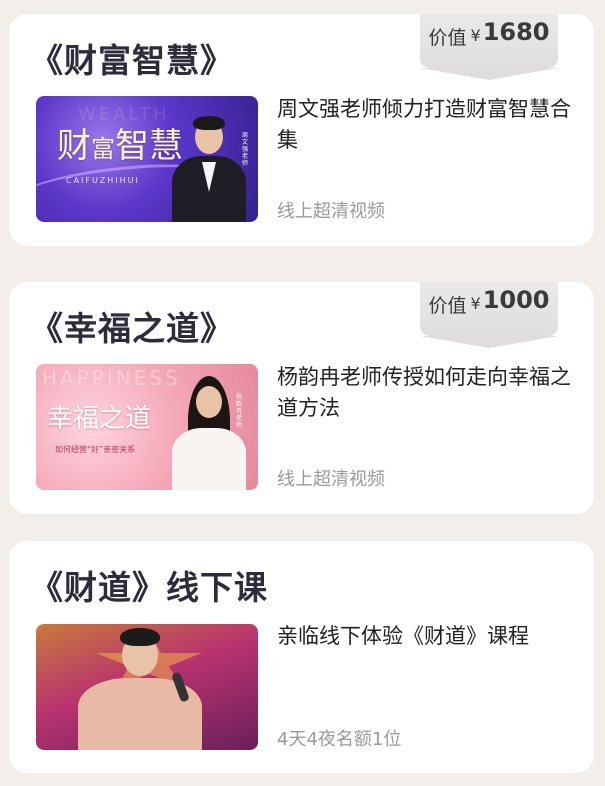 The height and width of the screenshot is (786, 605). What do you see at coordinates (111, 378) in the screenshot?
I see `thumbnail-ghost-text: HAPPINESS` at bounding box center [111, 378].